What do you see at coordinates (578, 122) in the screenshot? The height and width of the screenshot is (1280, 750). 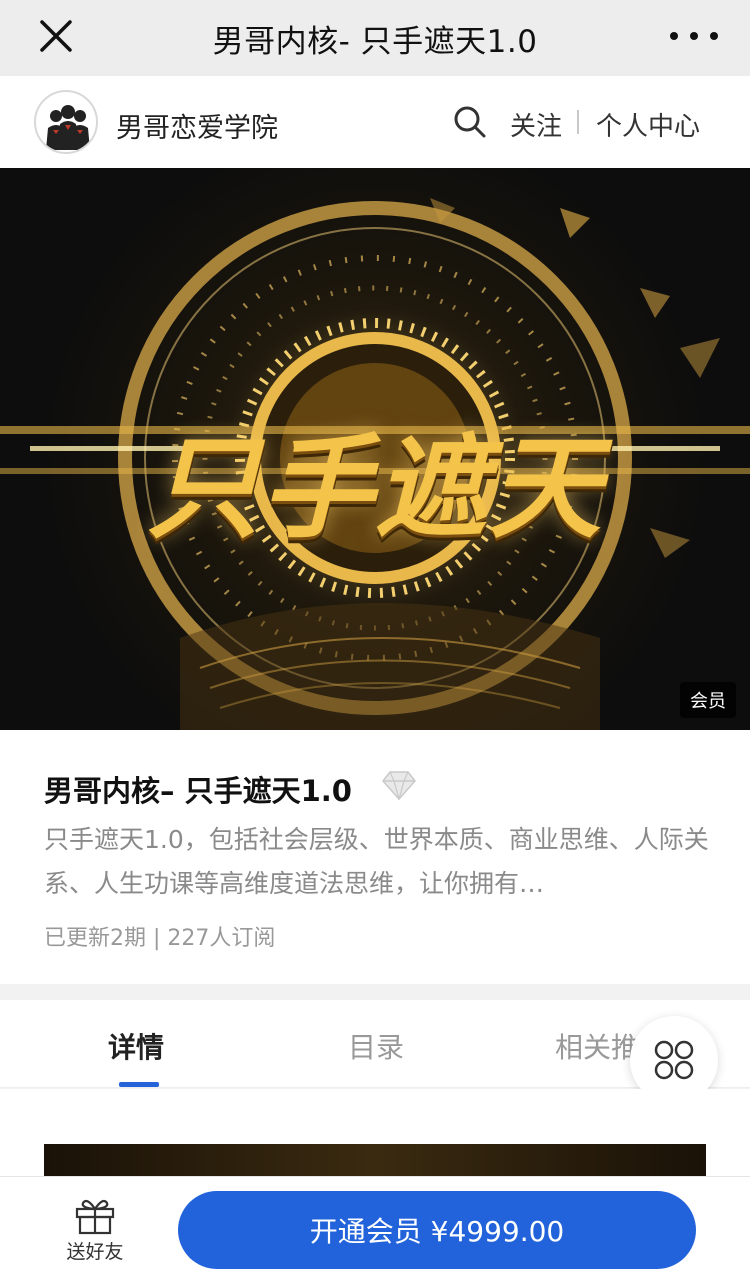 I see `divider` at bounding box center [578, 122].